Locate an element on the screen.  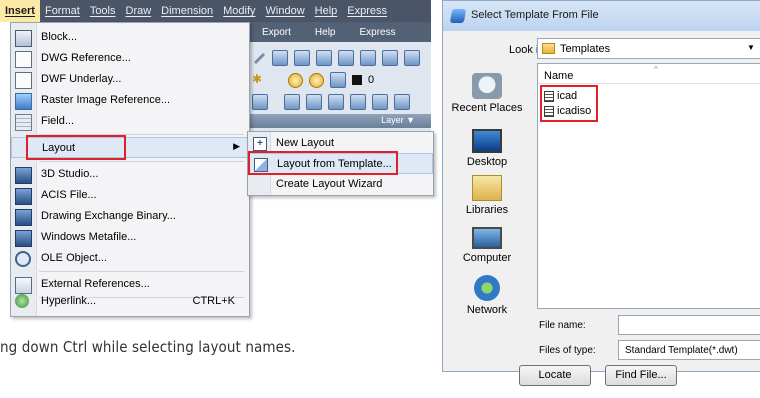
file-name-input is located at coordinates (689, 325).